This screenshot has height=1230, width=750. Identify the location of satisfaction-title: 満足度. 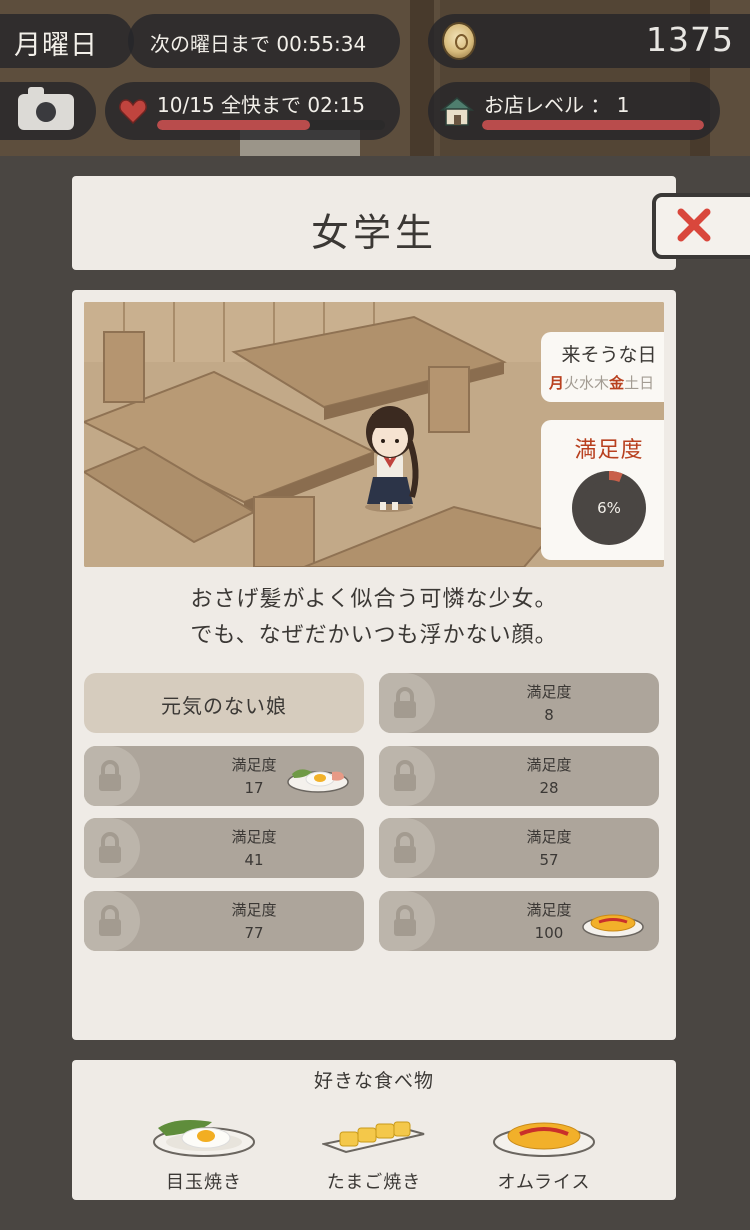
(609, 450).